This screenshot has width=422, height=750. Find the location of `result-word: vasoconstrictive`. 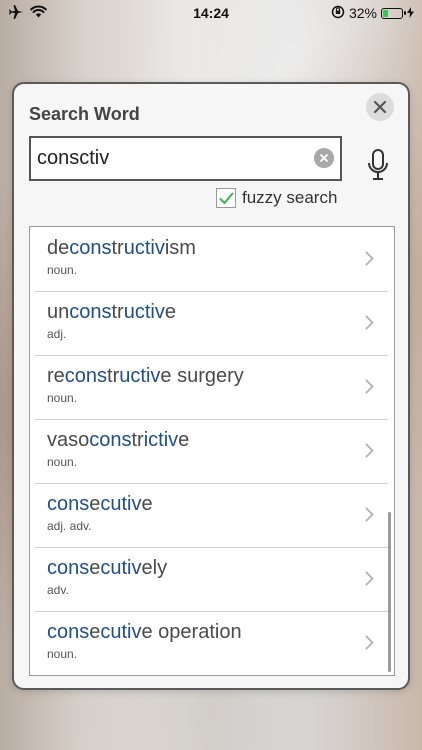

result-word: vasoconstrictive is located at coordinates (220, 440).